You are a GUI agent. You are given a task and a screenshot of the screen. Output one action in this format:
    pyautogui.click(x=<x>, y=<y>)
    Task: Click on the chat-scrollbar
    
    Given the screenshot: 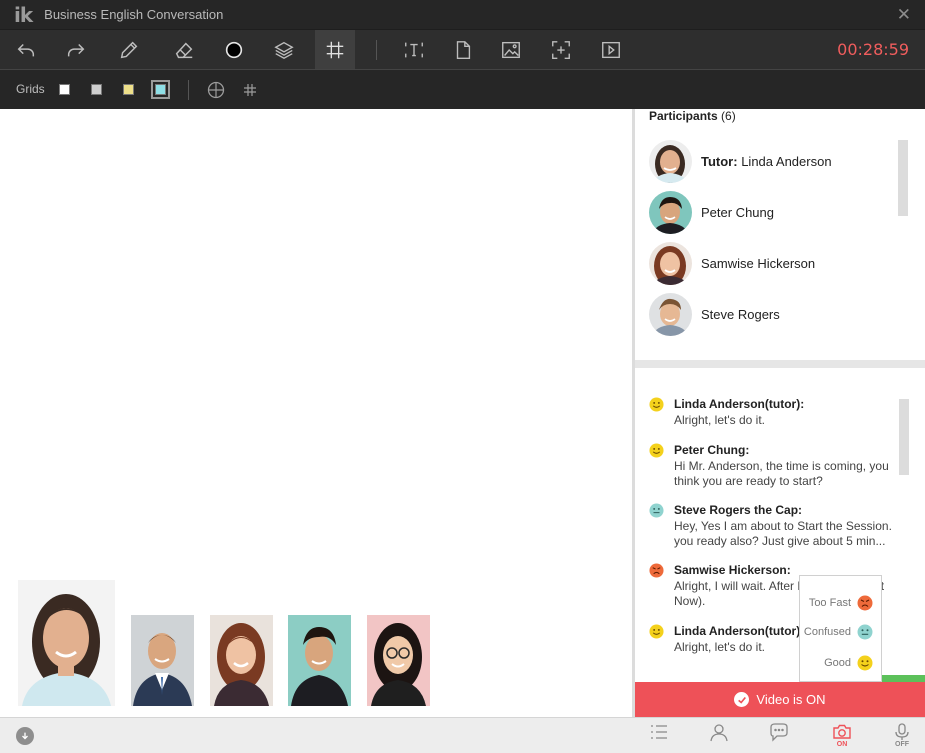 What is the action you would take?
    pyautogui.click(x=904, y=437)
    